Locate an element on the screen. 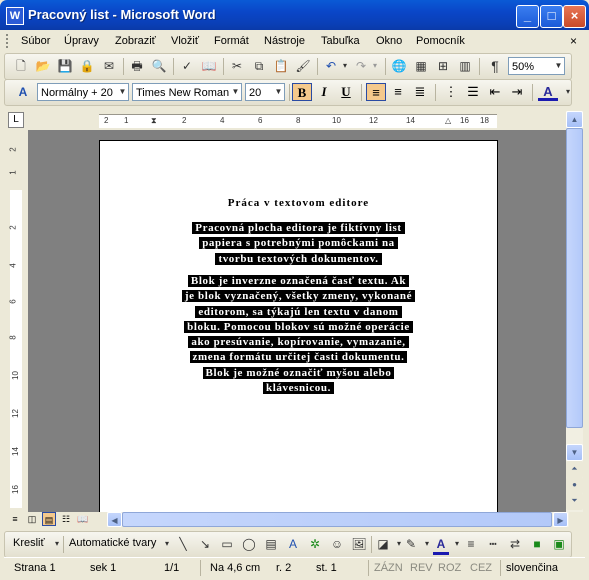 This screenshot has width=589, height=580. horizontal-scrollbar: ◀ ▶ is located at coordinates (338, 519).